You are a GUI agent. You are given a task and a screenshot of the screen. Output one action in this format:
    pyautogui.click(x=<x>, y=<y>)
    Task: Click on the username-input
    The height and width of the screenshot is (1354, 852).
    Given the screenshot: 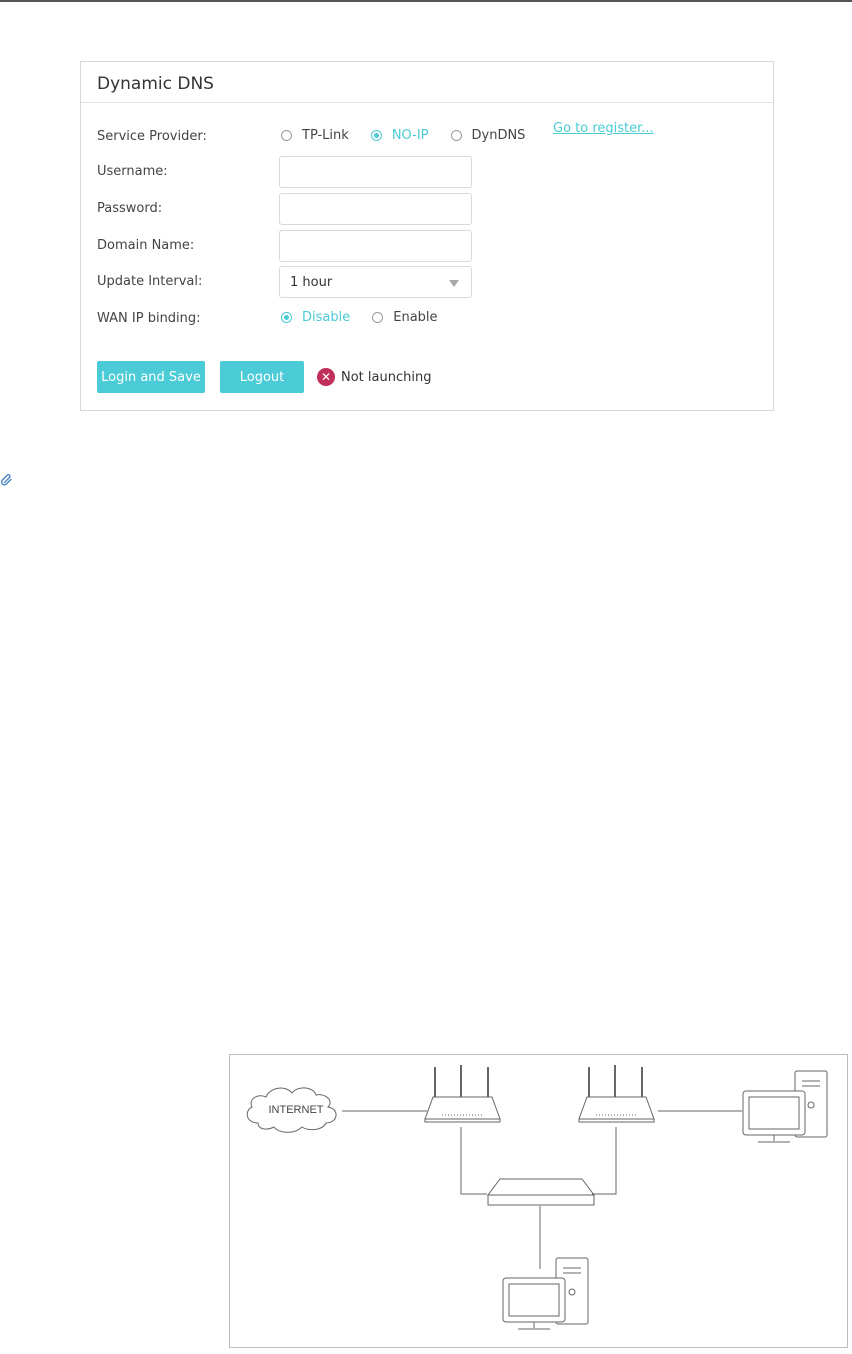 What is the action you would take?
    pyautogui.click(x=375, y=172)
    